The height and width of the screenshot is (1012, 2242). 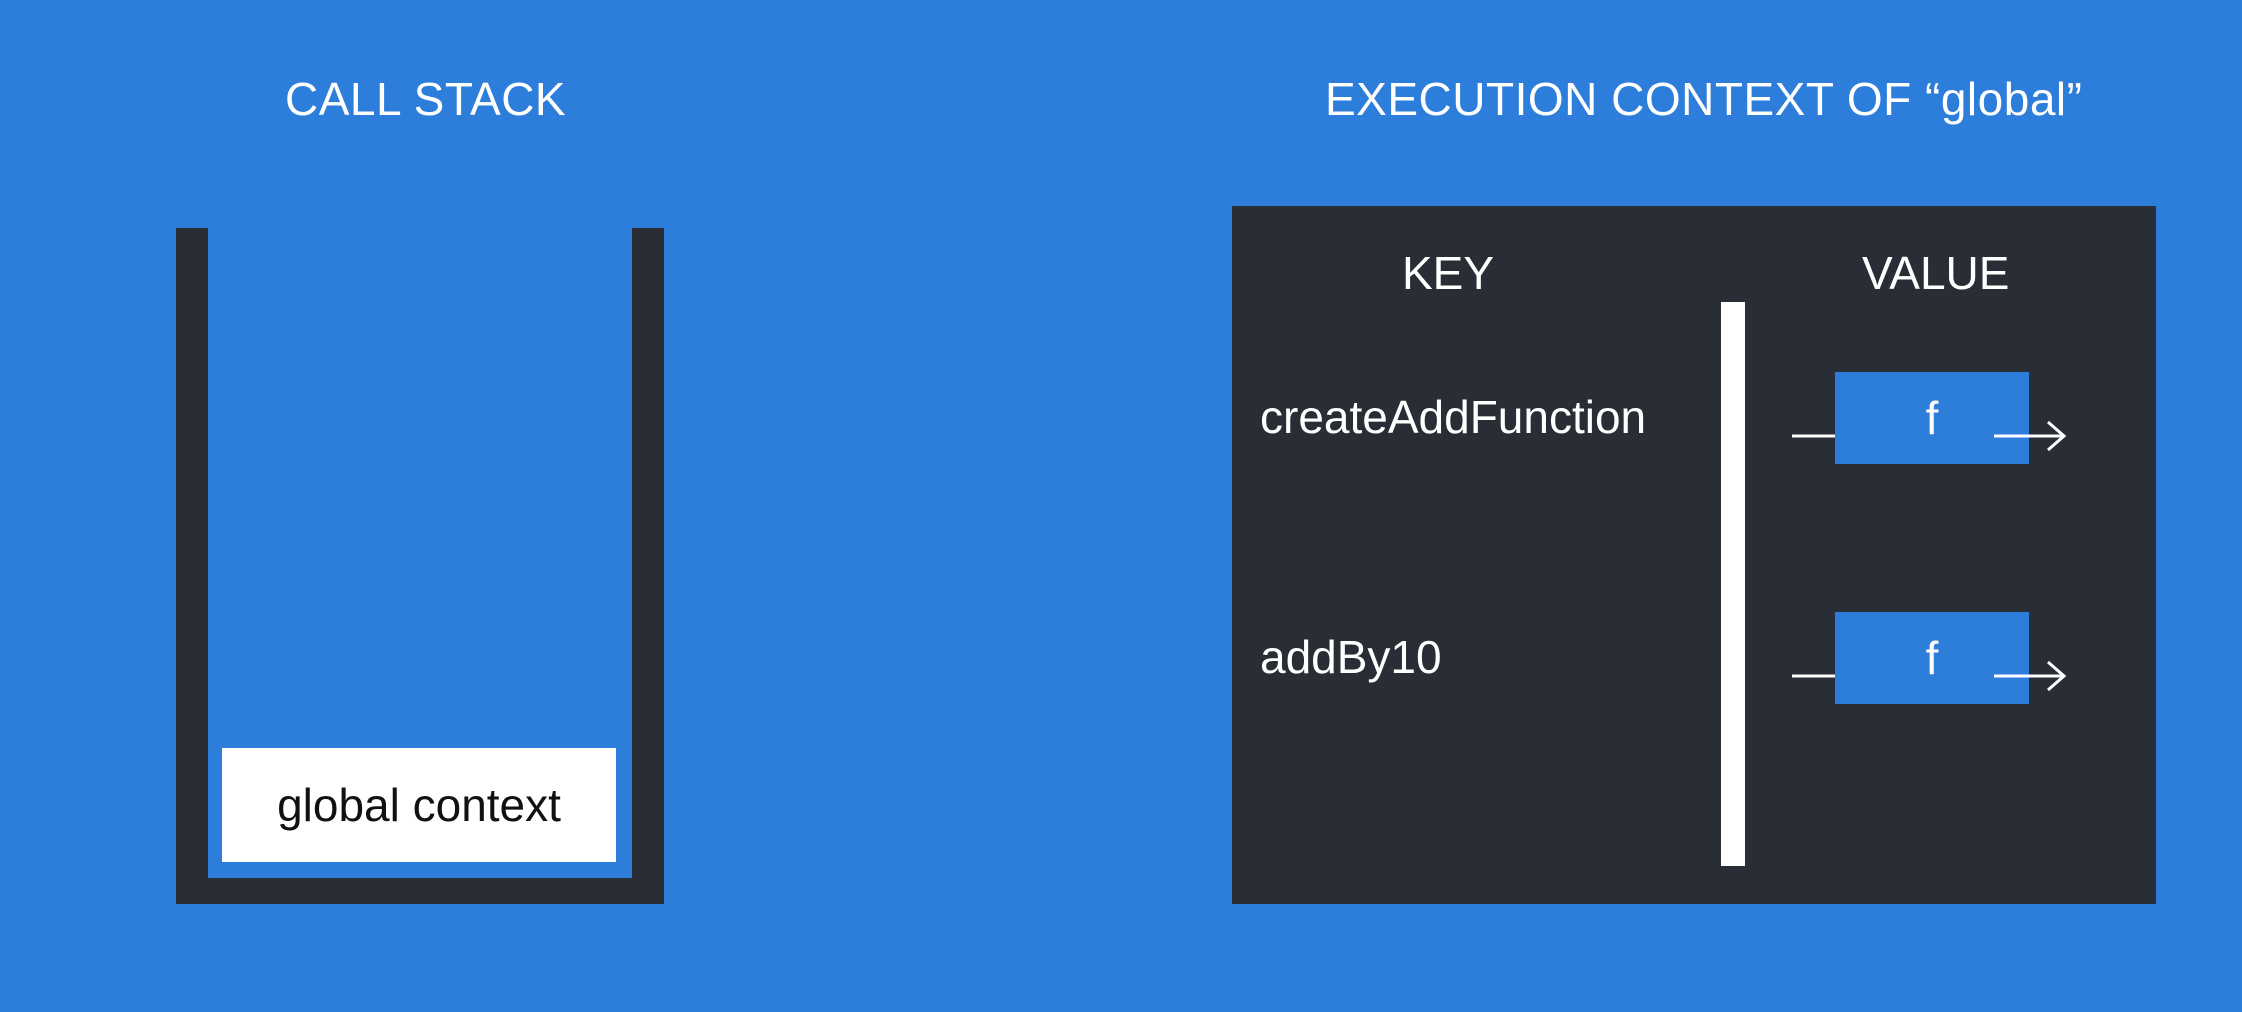 I want to click on column-divider, so click(x=1733, y=584).